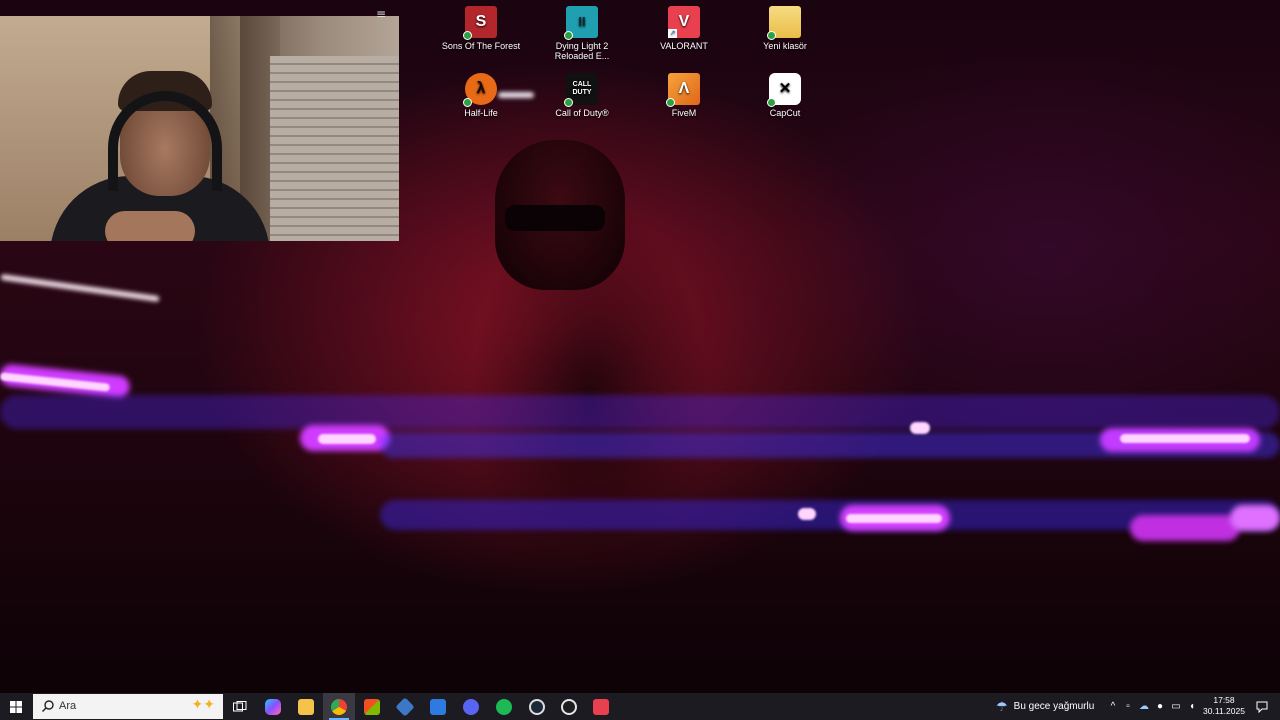 The image size is (1280, 720). Describe the element at coordinates (785, 46) in the screenshot. I see `desktop-icon-label: Yeni klasör` at that location.